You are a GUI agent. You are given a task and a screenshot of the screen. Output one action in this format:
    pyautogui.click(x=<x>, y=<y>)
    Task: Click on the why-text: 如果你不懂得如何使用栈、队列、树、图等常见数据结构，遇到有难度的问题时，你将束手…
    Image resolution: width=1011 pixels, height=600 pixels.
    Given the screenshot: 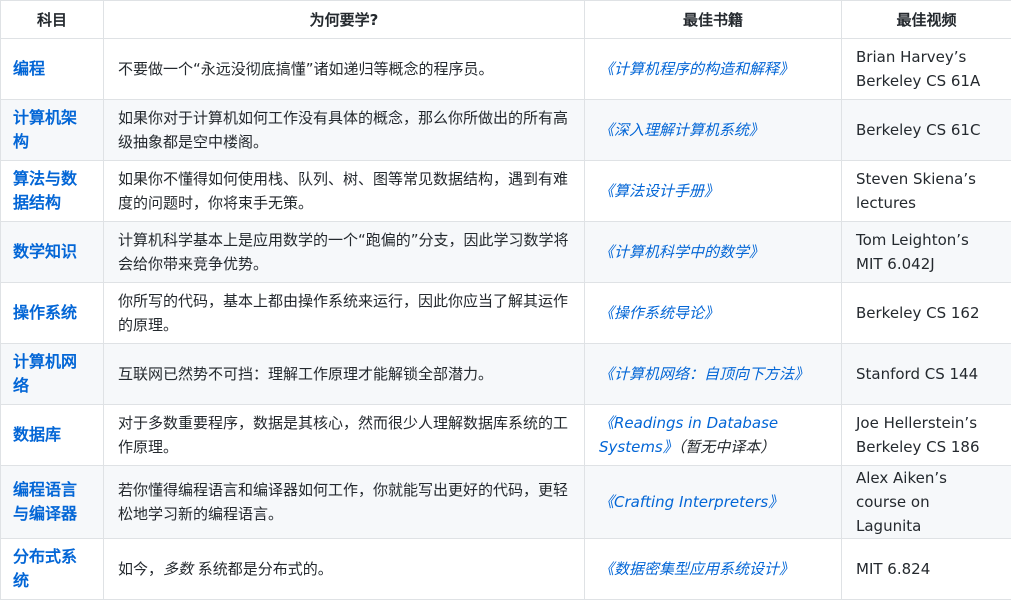 What is the action you would take?
    pyautogui.click(x=343, y=191)
    